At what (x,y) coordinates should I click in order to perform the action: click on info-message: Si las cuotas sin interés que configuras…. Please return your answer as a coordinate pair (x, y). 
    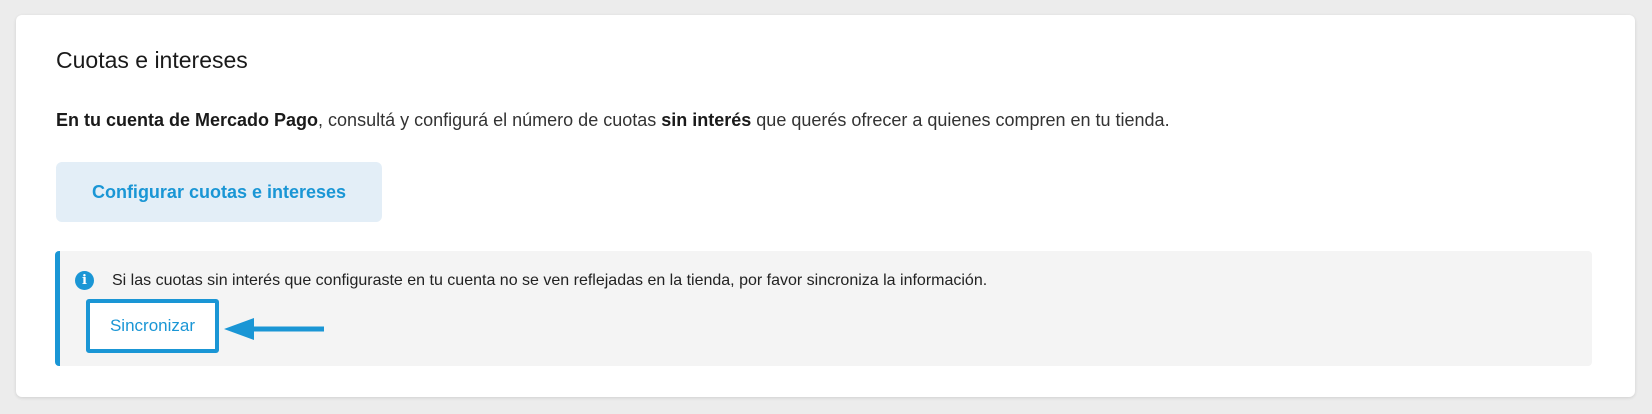
    Looking at the image, I should click on (550, 280).